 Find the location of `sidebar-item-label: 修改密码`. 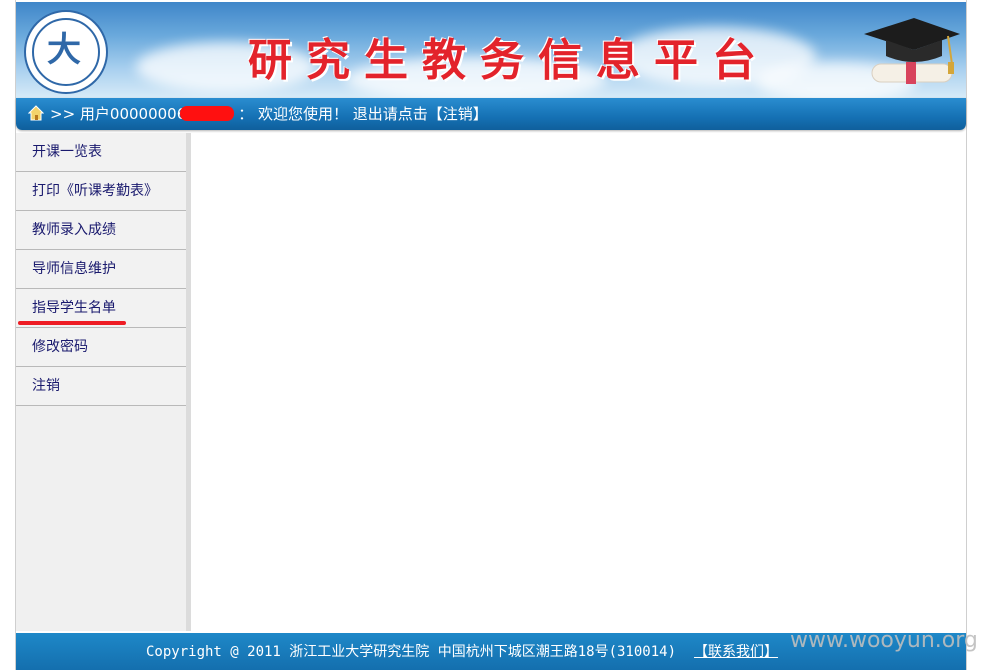

sidebar-item-label: 修改密码 is located at coordinates (60, 347).